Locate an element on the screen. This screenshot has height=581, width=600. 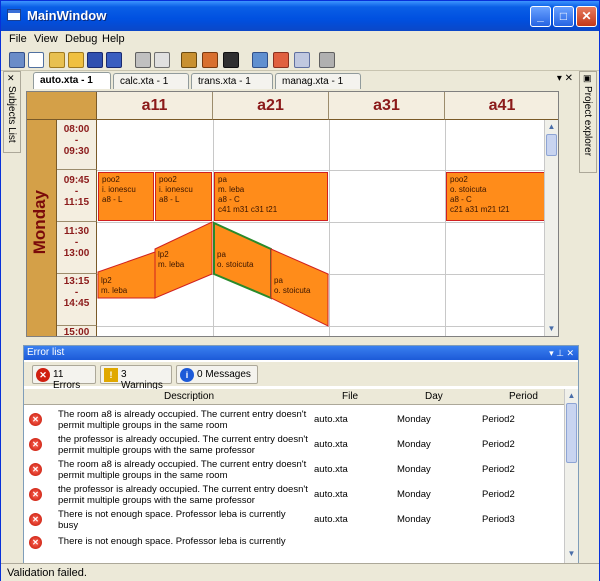
menu-help: Help is located at coordinates (113, 39).